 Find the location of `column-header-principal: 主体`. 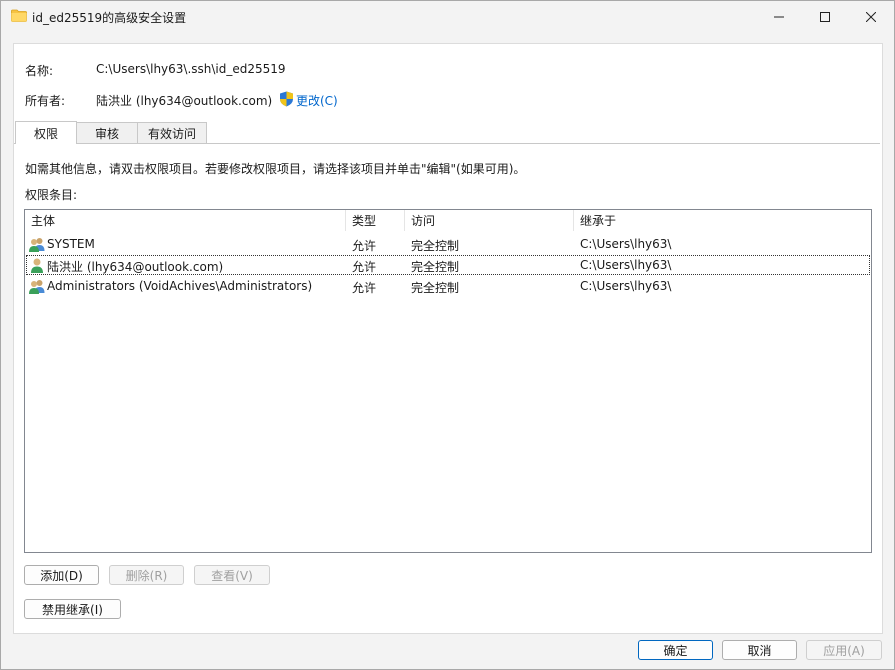

column-header-principal: 主体 is located at coordinates (185, 220).